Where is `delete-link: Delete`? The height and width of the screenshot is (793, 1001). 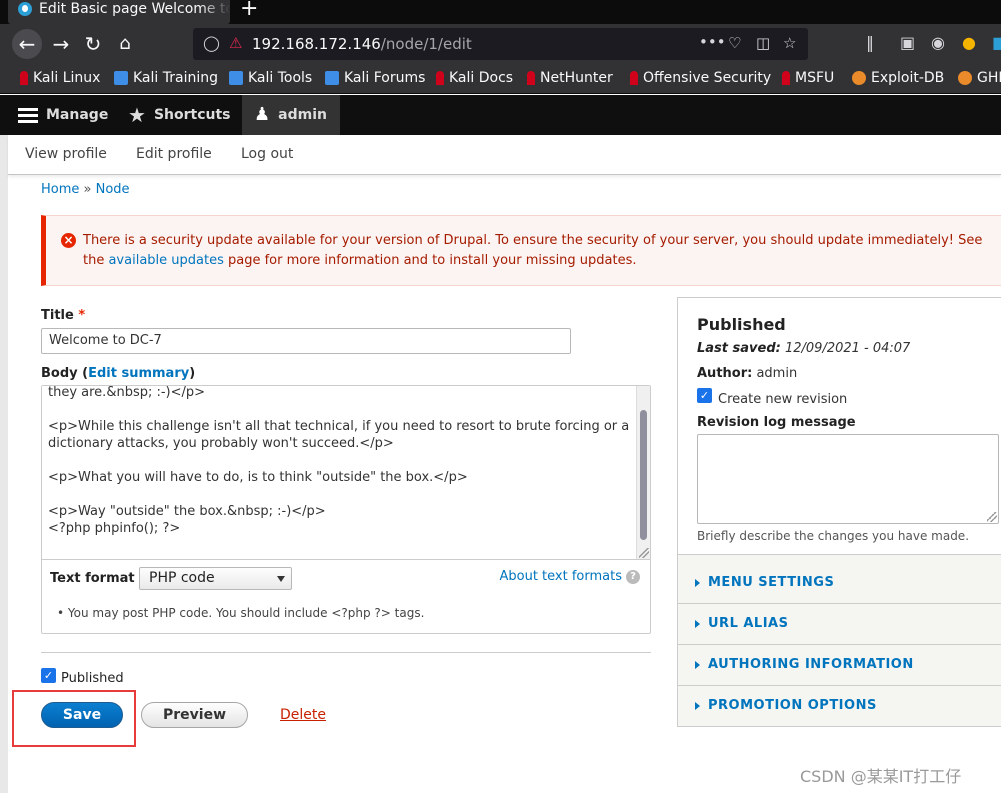
delete-link: Delete is located at coordinates (303, 715).